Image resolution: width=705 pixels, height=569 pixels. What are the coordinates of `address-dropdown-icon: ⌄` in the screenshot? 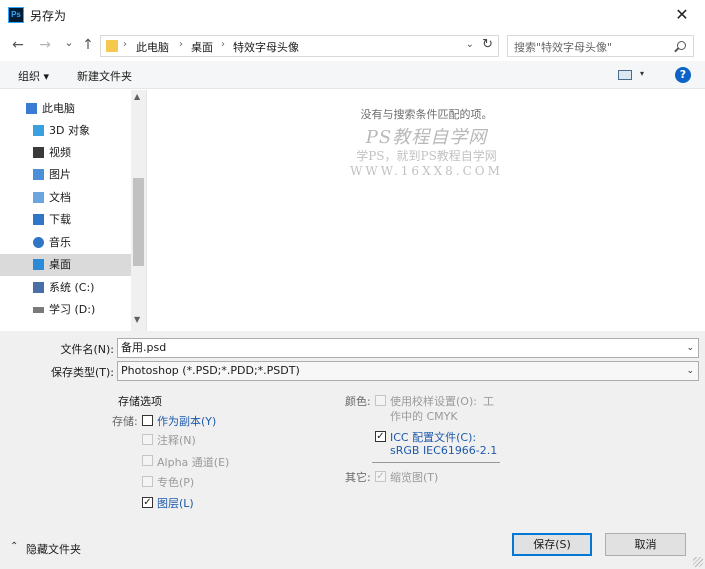 It's located at (470, 44).